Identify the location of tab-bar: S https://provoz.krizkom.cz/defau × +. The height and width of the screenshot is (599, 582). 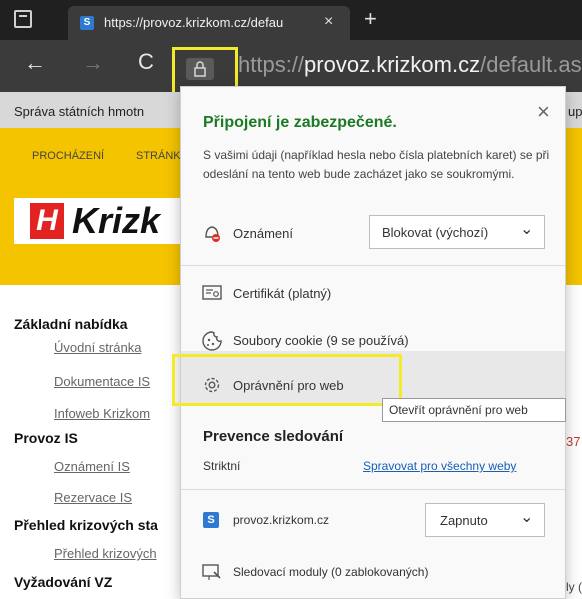
(291, 20).